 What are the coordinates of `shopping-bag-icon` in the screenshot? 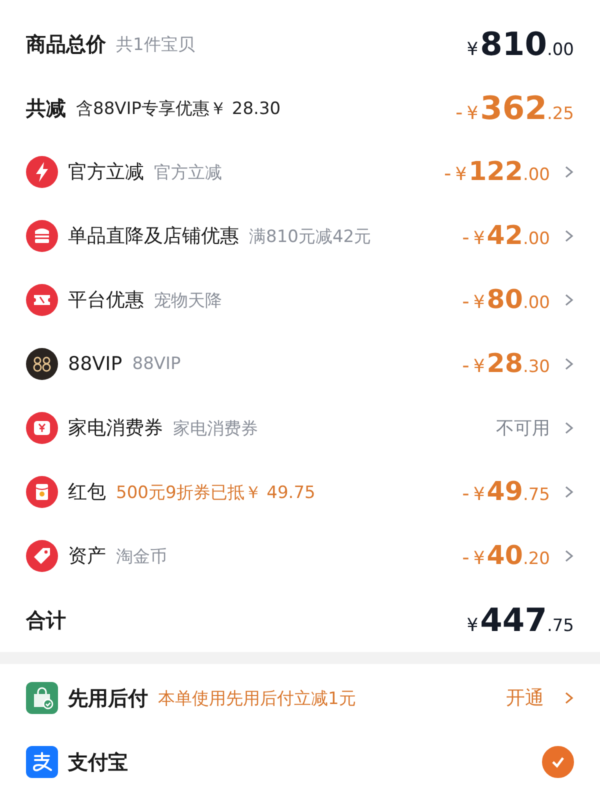 It's located at (42, 698).